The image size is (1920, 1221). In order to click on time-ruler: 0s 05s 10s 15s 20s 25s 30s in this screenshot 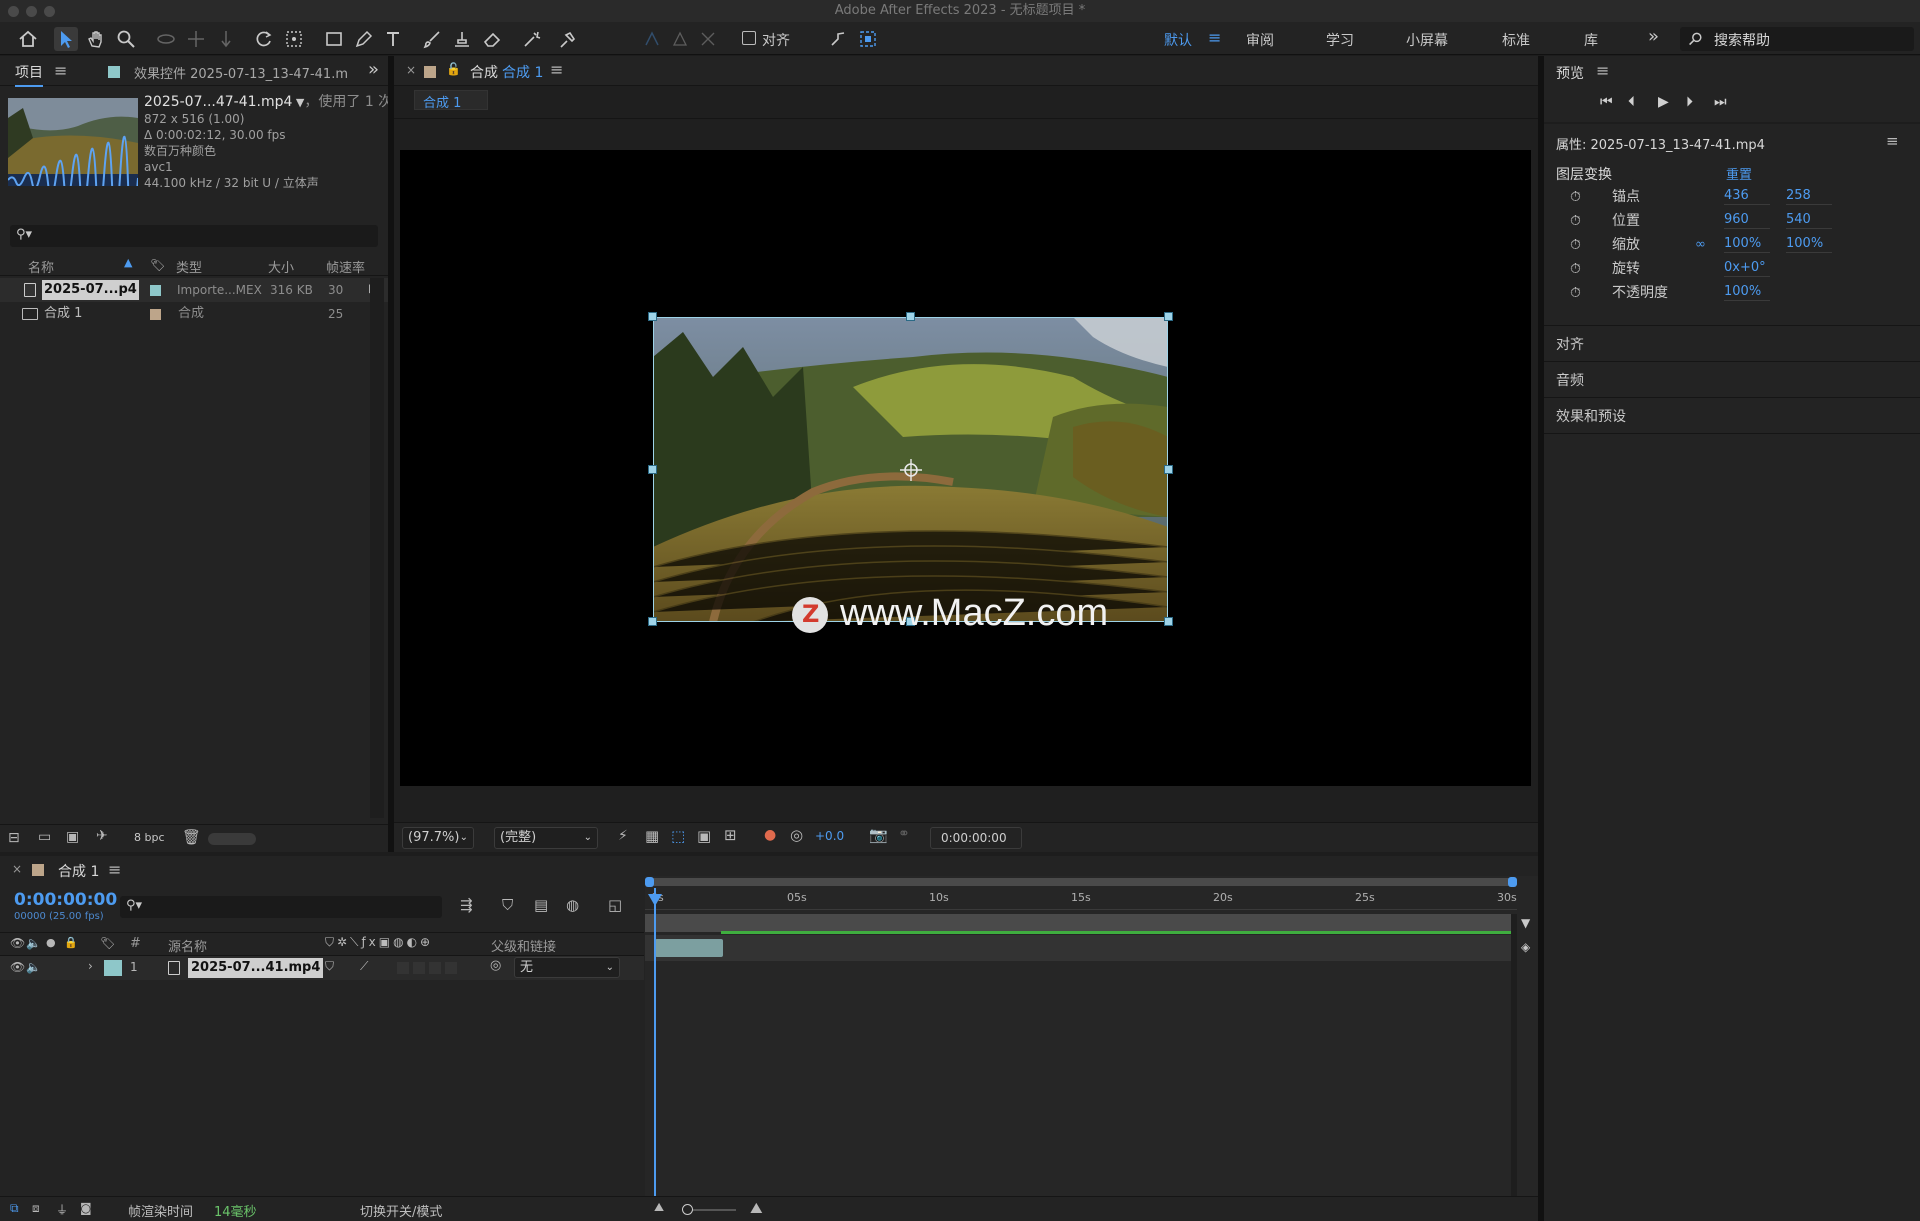, I will do `click(1081, 899)`.